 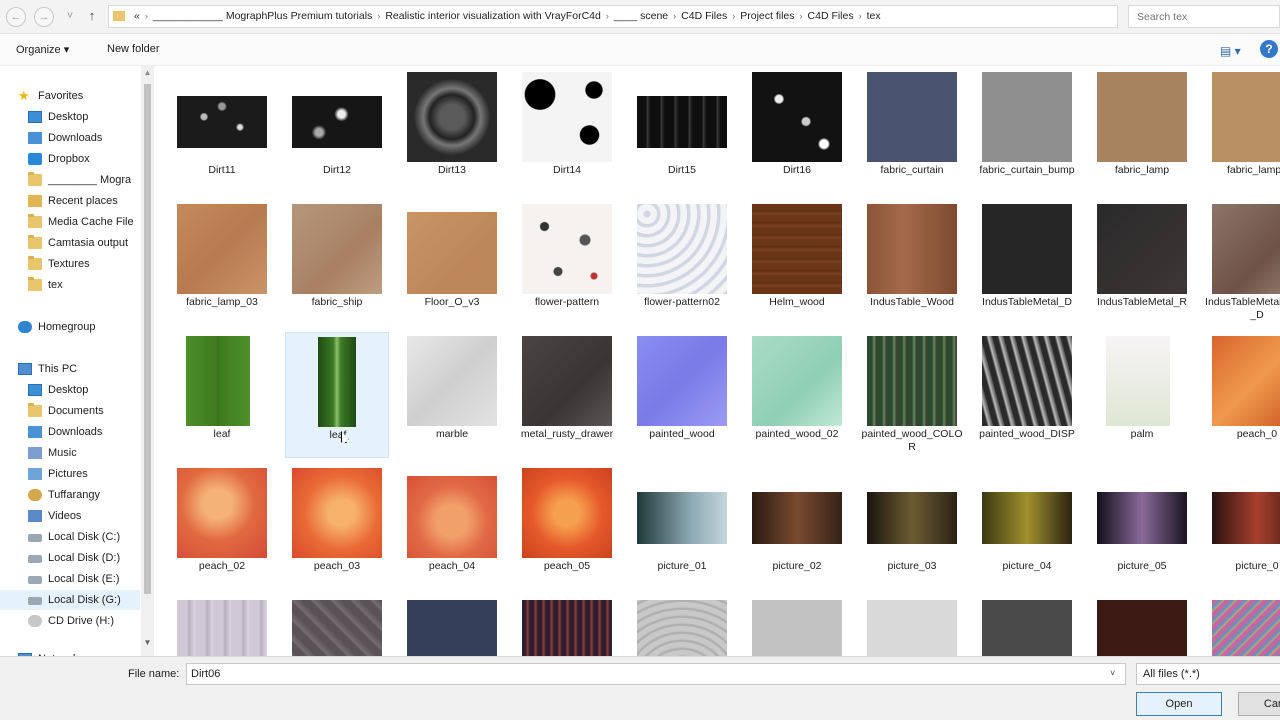 I want to click on file-tile: fabric_lamp_, so click(x=1242, y=131).